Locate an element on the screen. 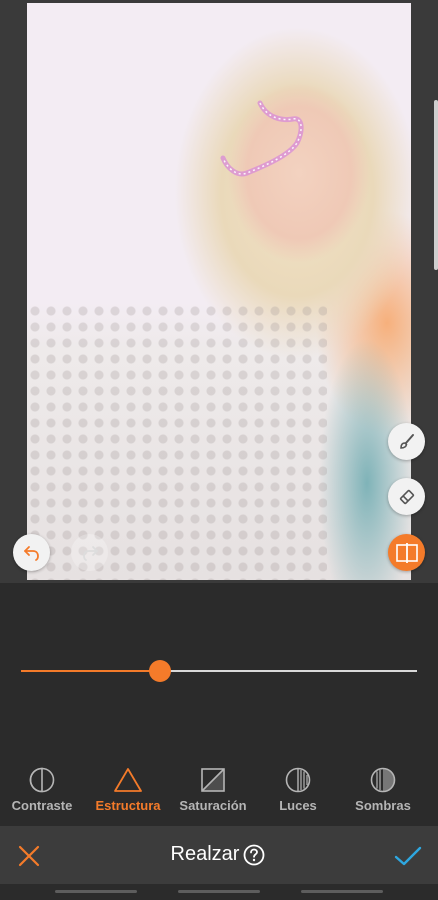  help-icon is located at coordinates (254, 855).